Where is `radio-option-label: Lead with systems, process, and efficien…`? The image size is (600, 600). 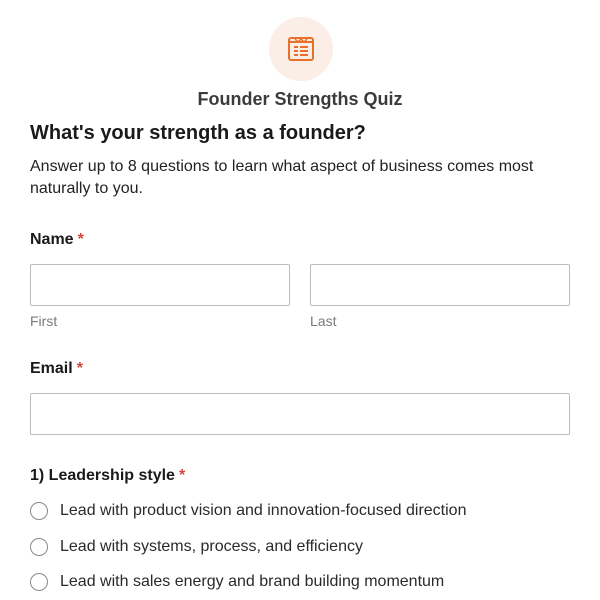 radio-option-label: Lead with systems, process, and efficien… is located at coordinates (211, 546).